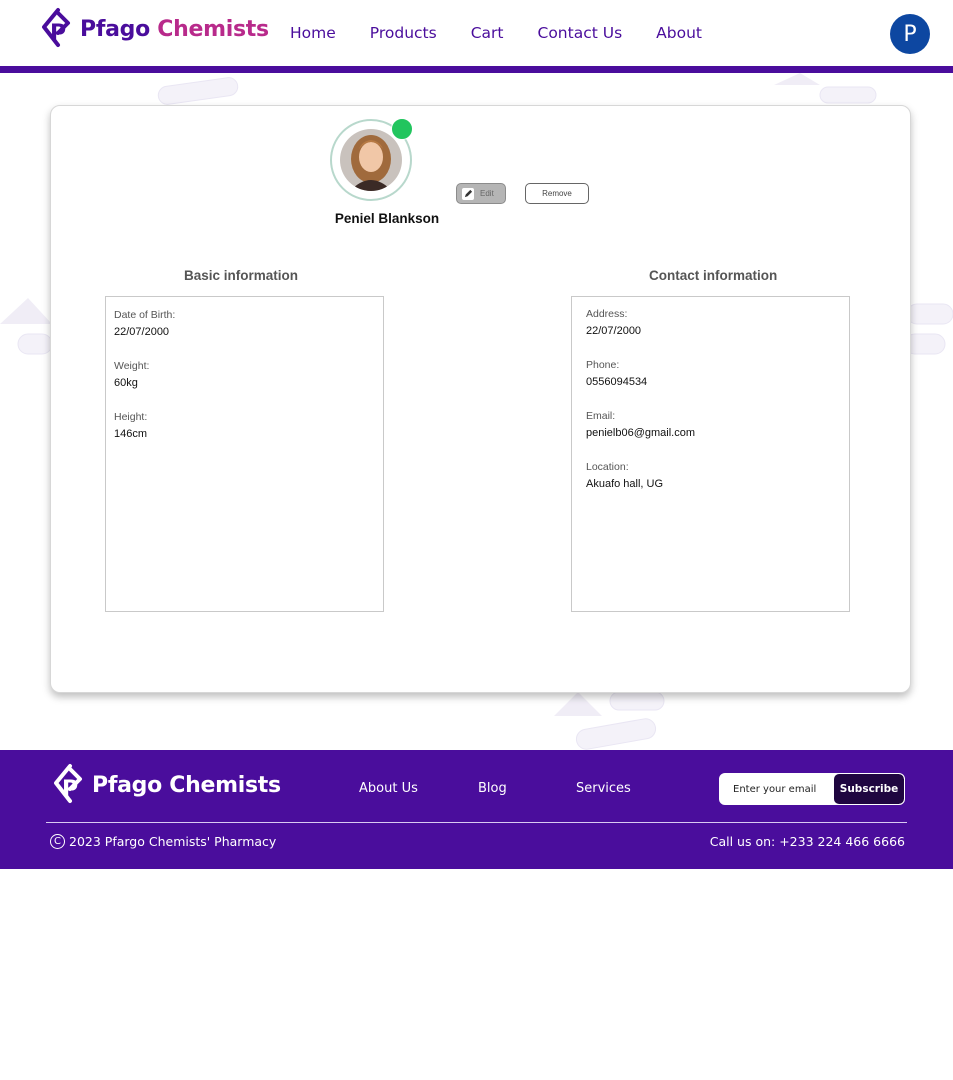 The width and height of the screenshot is (953, 1080). Describe the element at coordinates (468, 193) in the screenshot. I see `pencil-icon` at that location.